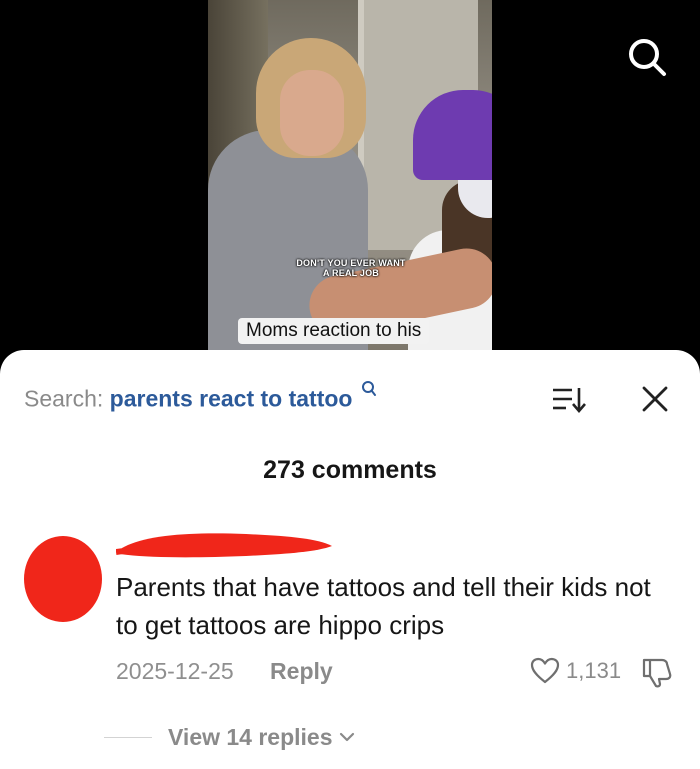 The height and width of the screenshot is (769, 700). Describe the element at coordinates (545, 670) in the screenshot. I see `heart-icon` at that location.